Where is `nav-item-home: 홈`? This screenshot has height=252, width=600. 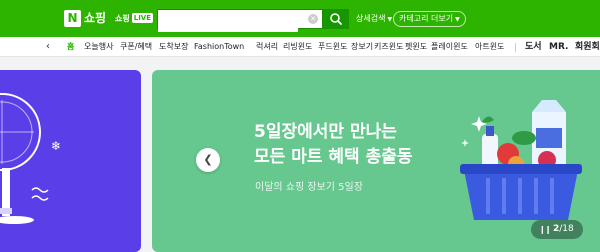
nav-item-home: 홈 is located at coordinates (70, 47).